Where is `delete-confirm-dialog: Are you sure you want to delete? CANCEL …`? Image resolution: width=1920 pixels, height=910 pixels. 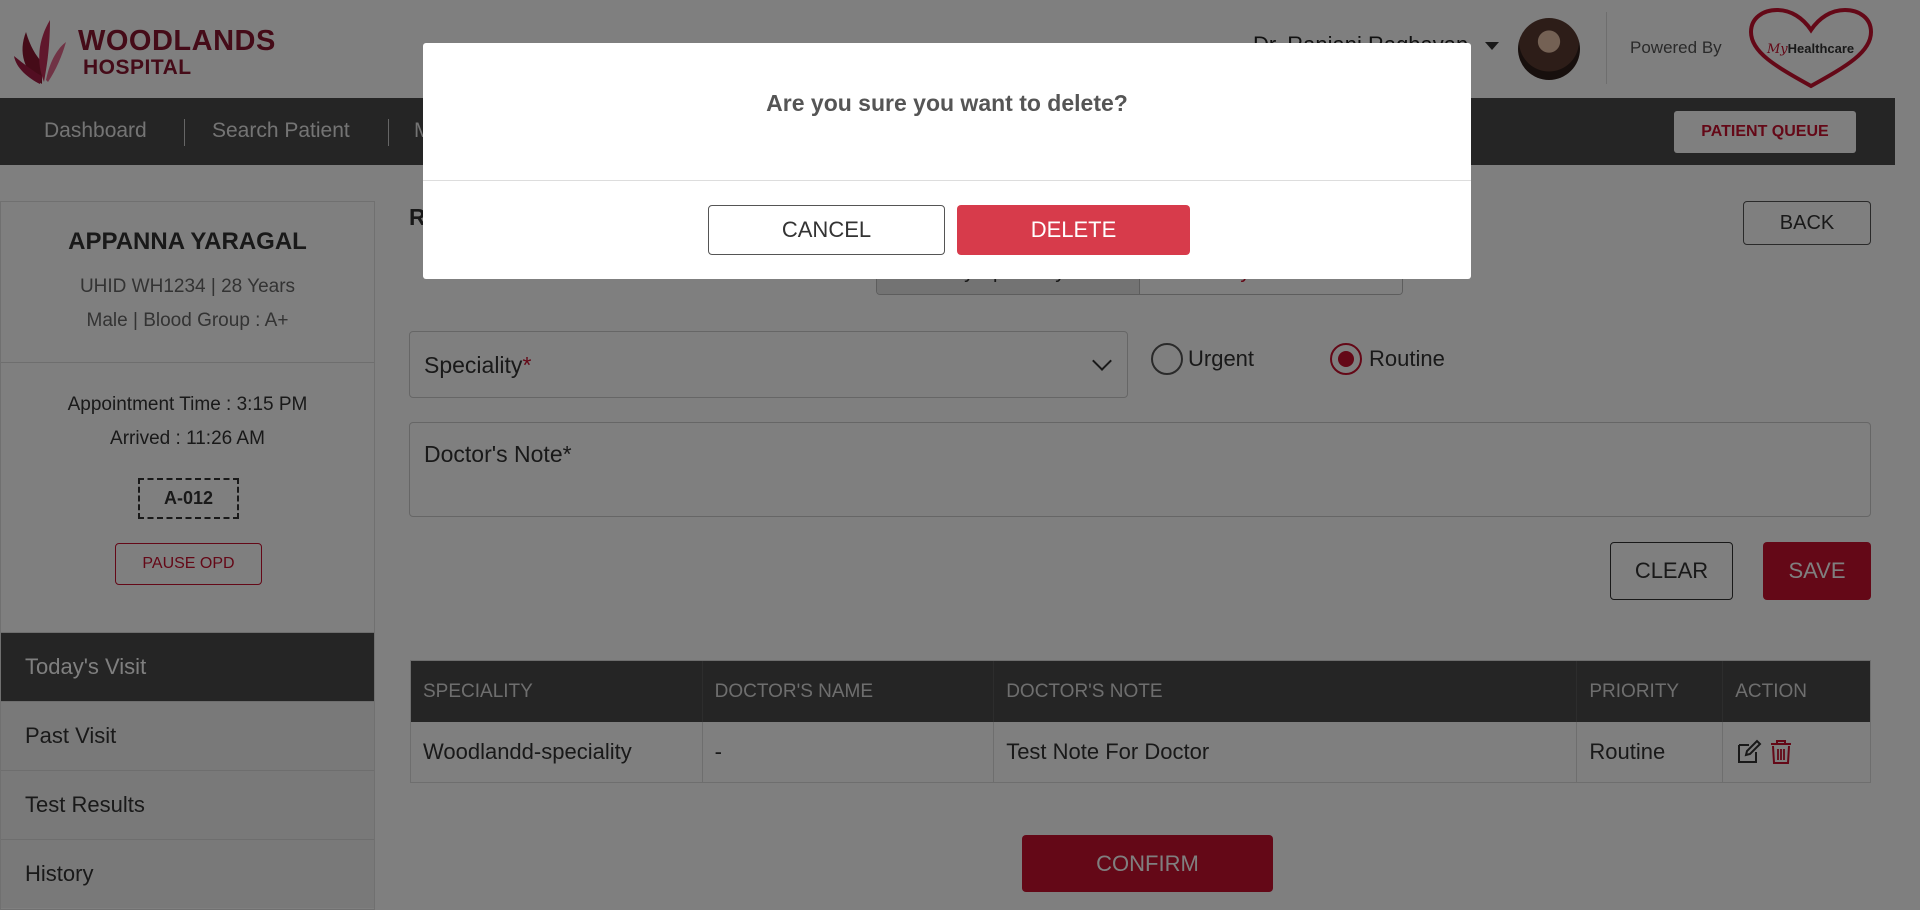
delete-confirm-dialog: Are you sure you want to delete? CANCEL … is located at coordinates (947, 161).